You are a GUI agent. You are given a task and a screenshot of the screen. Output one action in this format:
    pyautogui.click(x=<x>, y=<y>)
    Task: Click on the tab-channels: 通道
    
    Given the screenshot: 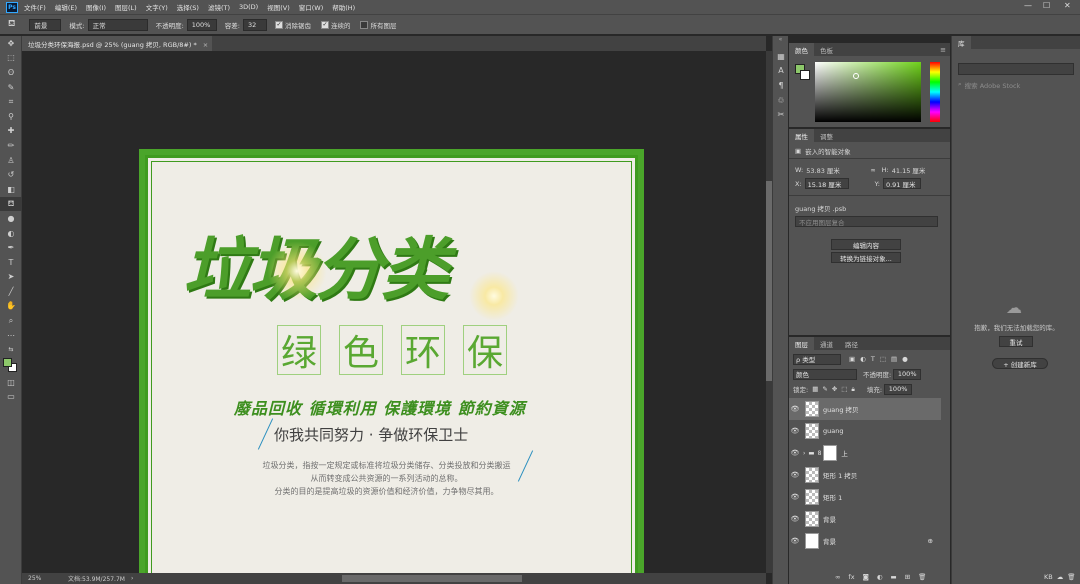 What is the action you would take?
    pyautogui.click(x=826, y=343)
    